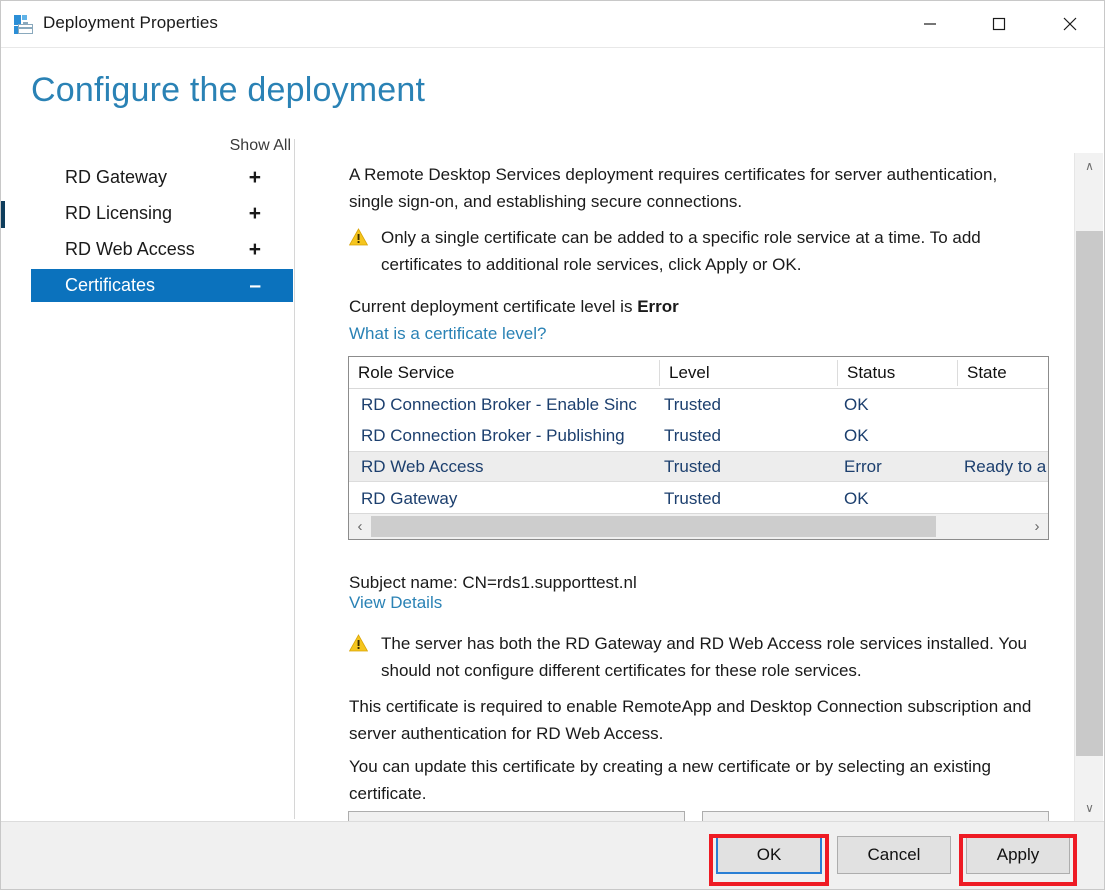  What do you see at coordinates (116, 177) in the screenshot?
I see `sidebar-item-label: RD Gateway` at bounding box center [116, 177].